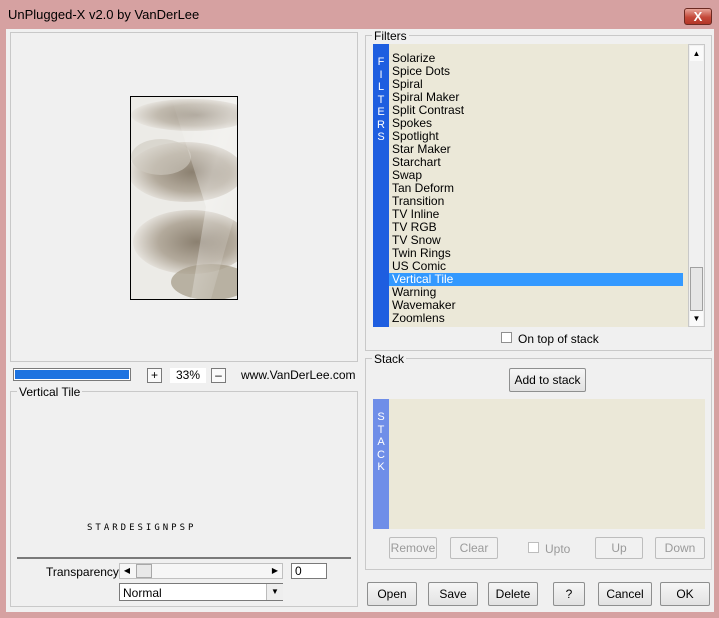  Describe the element at coordinates (696, 318) in the screenshot. I see `scroll-down-arrow-icon: ▼` at that location.